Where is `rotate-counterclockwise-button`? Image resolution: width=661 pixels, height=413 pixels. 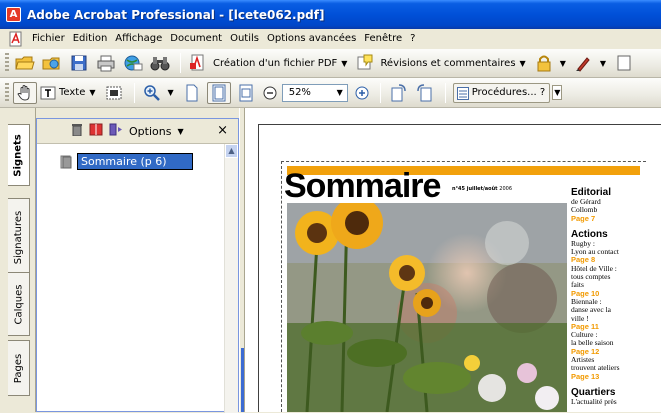
rotate-counterclockwise-button is located at coordinates (425, 93).